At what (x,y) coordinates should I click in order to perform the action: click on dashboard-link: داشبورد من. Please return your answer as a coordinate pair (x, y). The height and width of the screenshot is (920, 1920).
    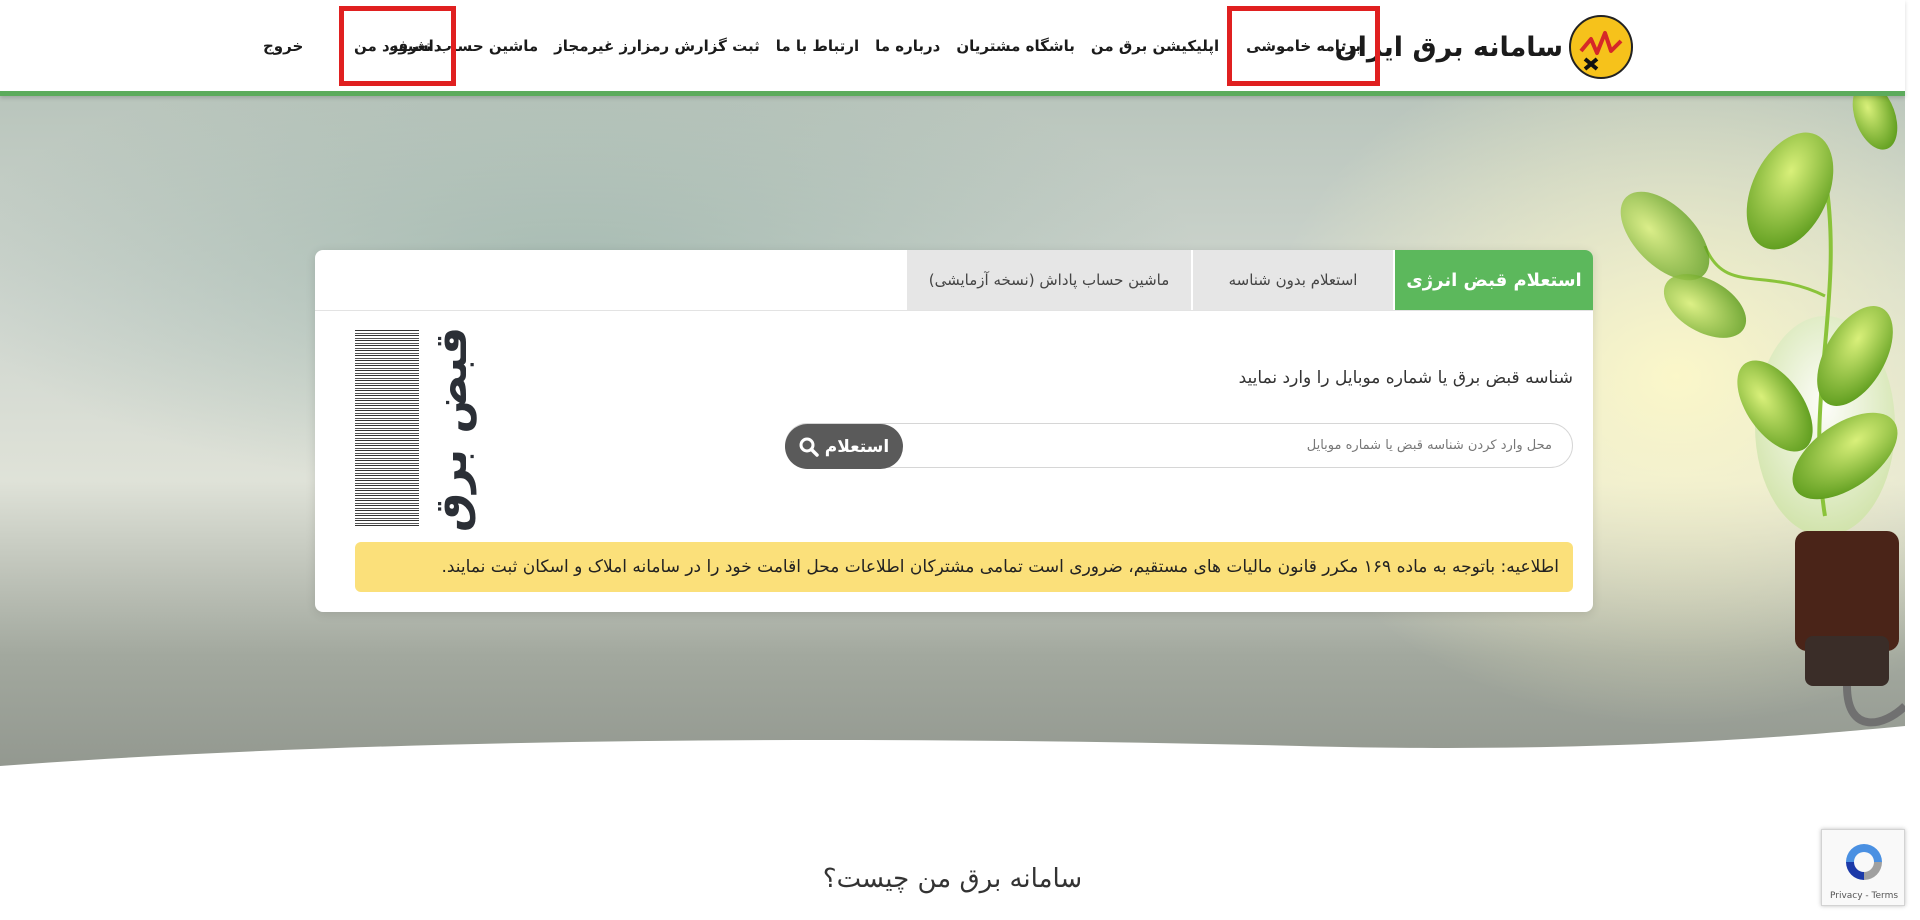
    Looking at the image, I should click on (398, 45).